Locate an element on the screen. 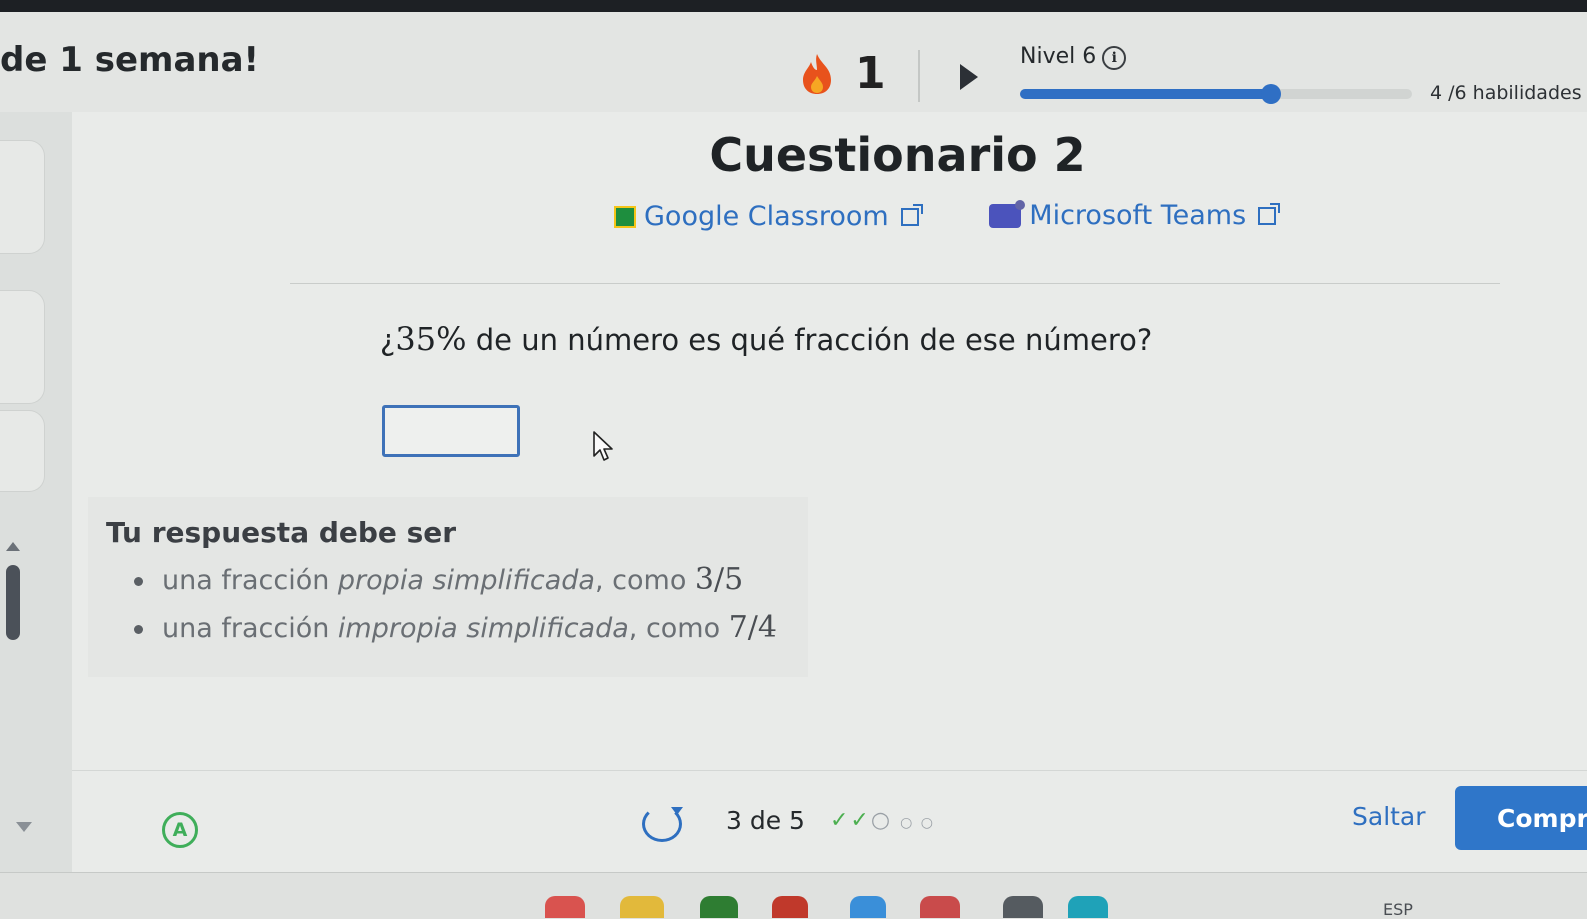  scroll-down-icon is located at coordinates (24, 827).